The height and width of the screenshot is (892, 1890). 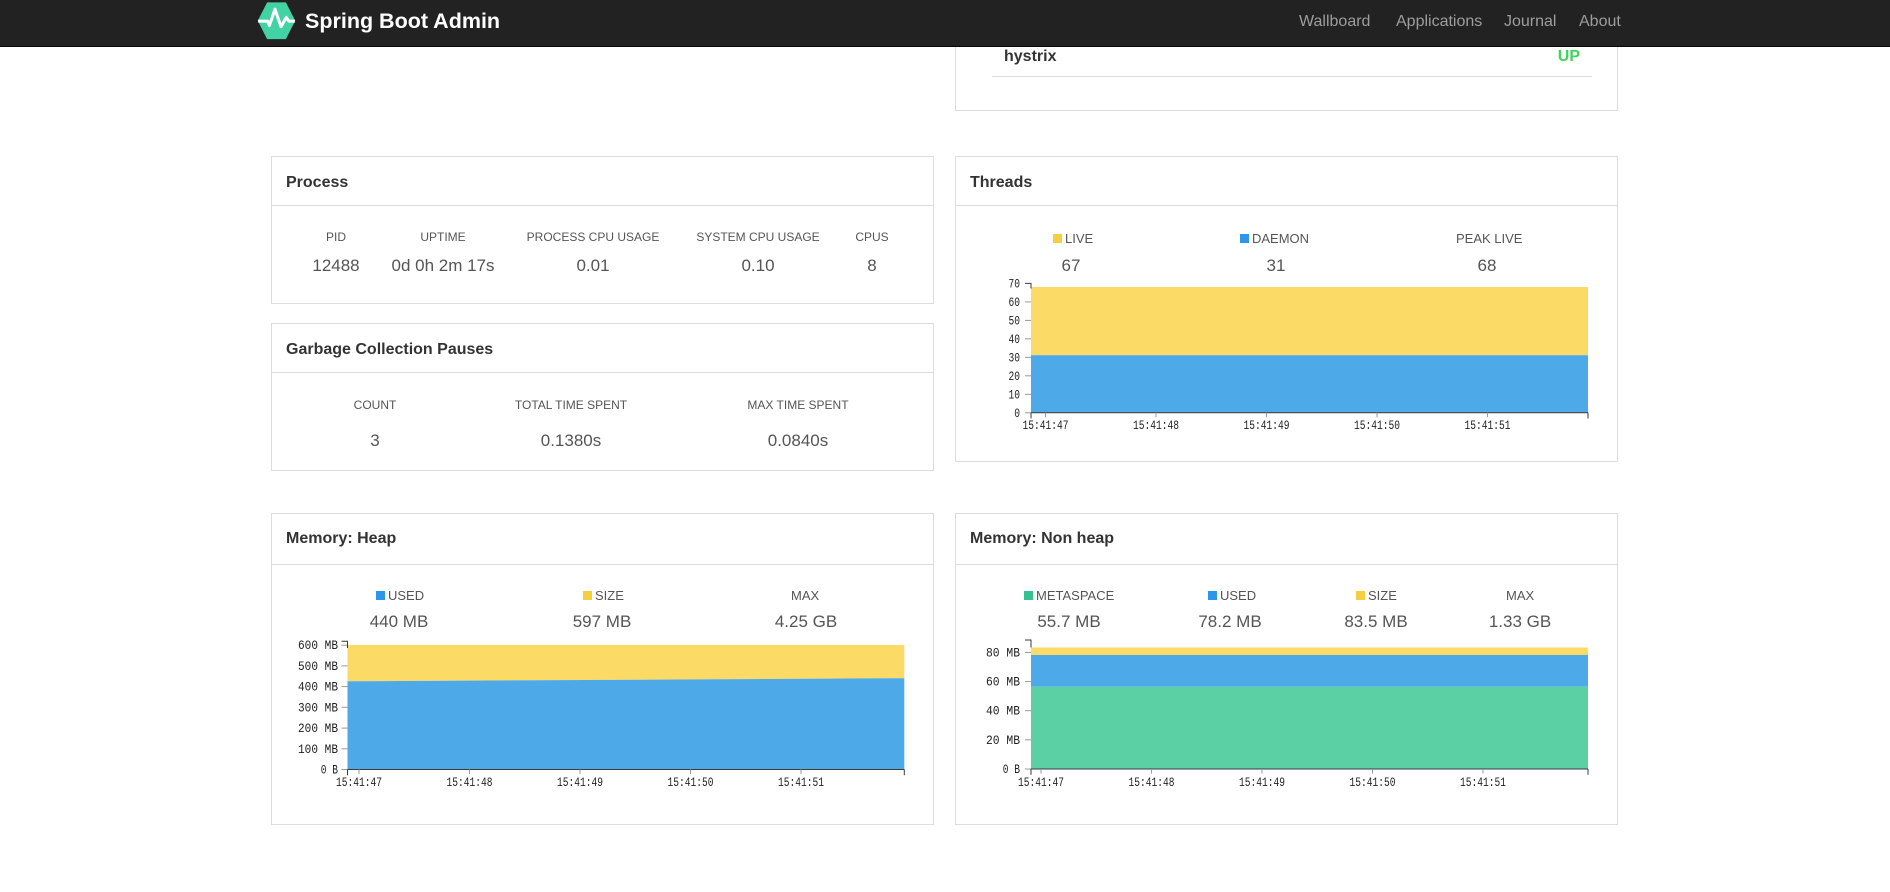 I want to click on svg-text: 20 MB, so click(x=1003, y=740).